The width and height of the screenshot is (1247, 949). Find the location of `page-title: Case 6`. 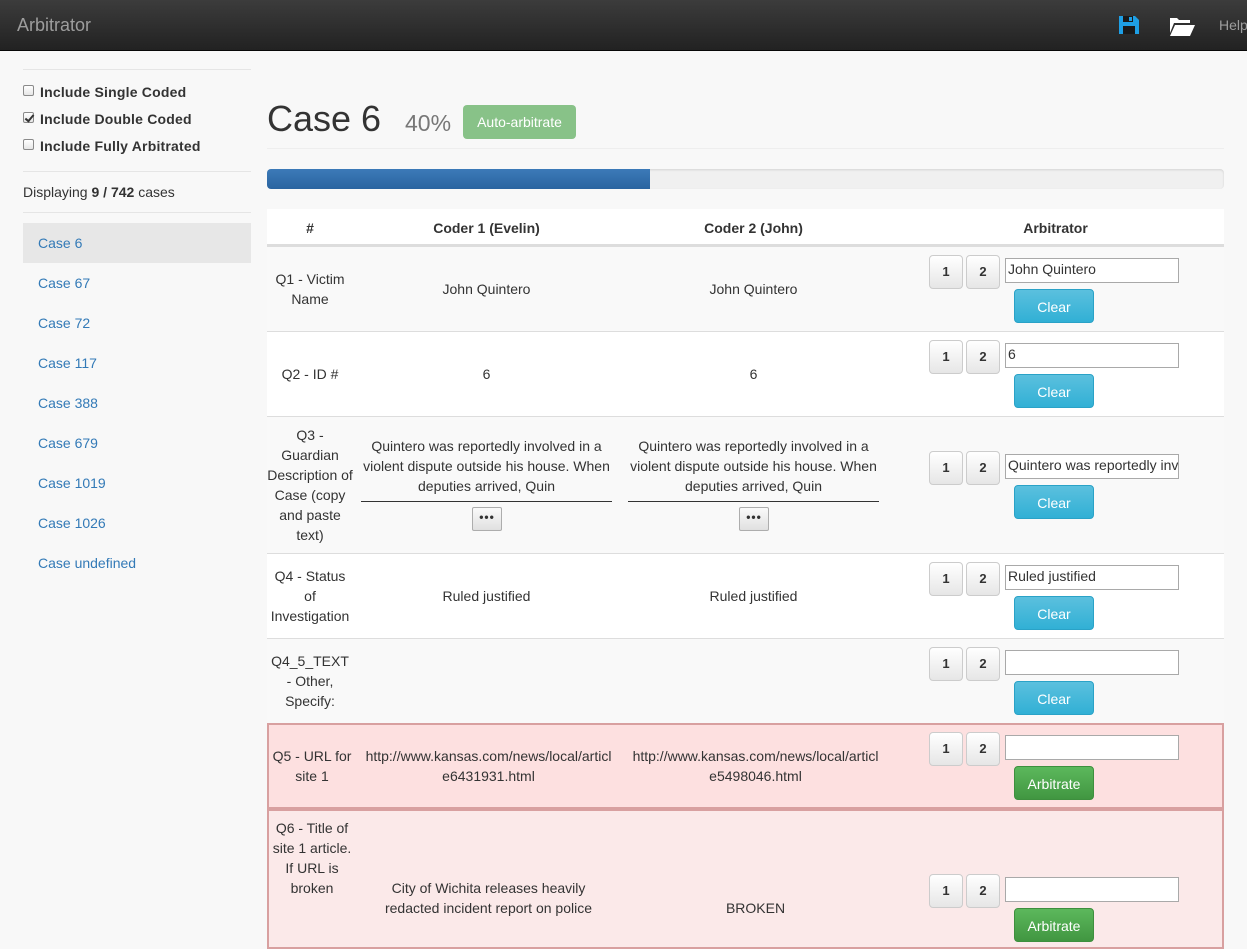

page-title: Case 6 is located at coordinates (324, 118).